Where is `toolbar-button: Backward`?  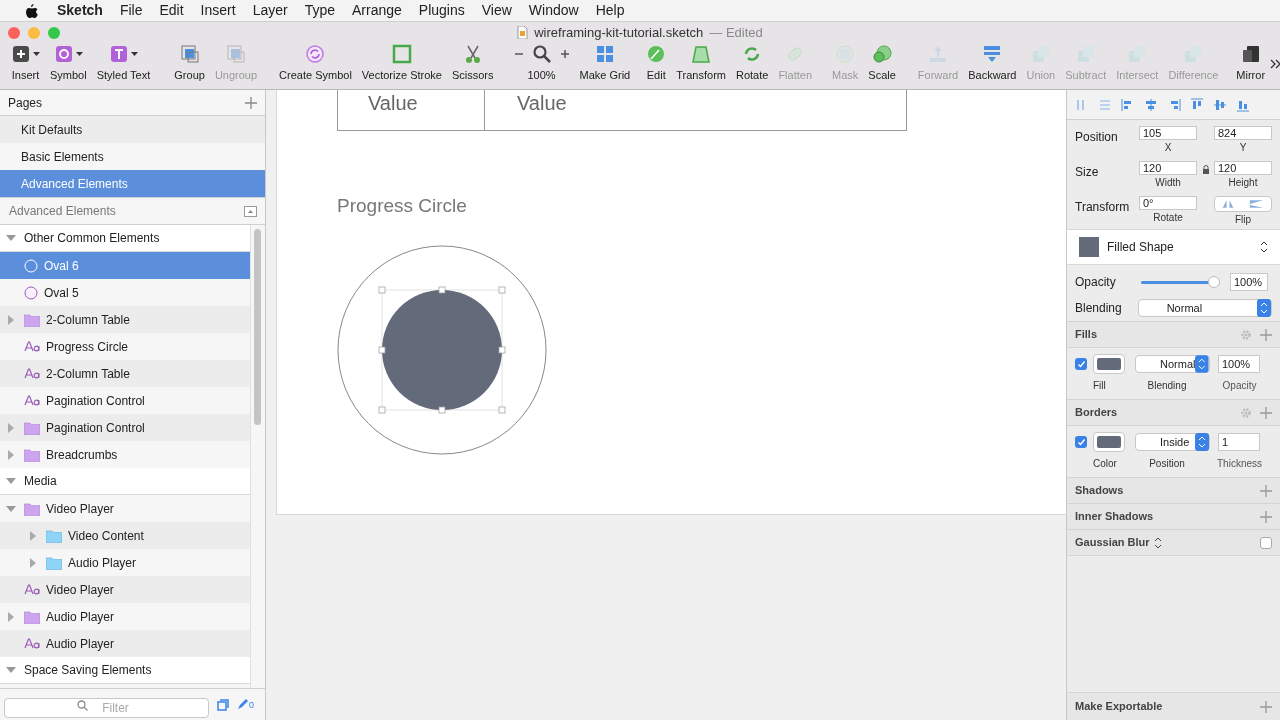 toolbar-button: Backward is located at coordinates (992, 63).